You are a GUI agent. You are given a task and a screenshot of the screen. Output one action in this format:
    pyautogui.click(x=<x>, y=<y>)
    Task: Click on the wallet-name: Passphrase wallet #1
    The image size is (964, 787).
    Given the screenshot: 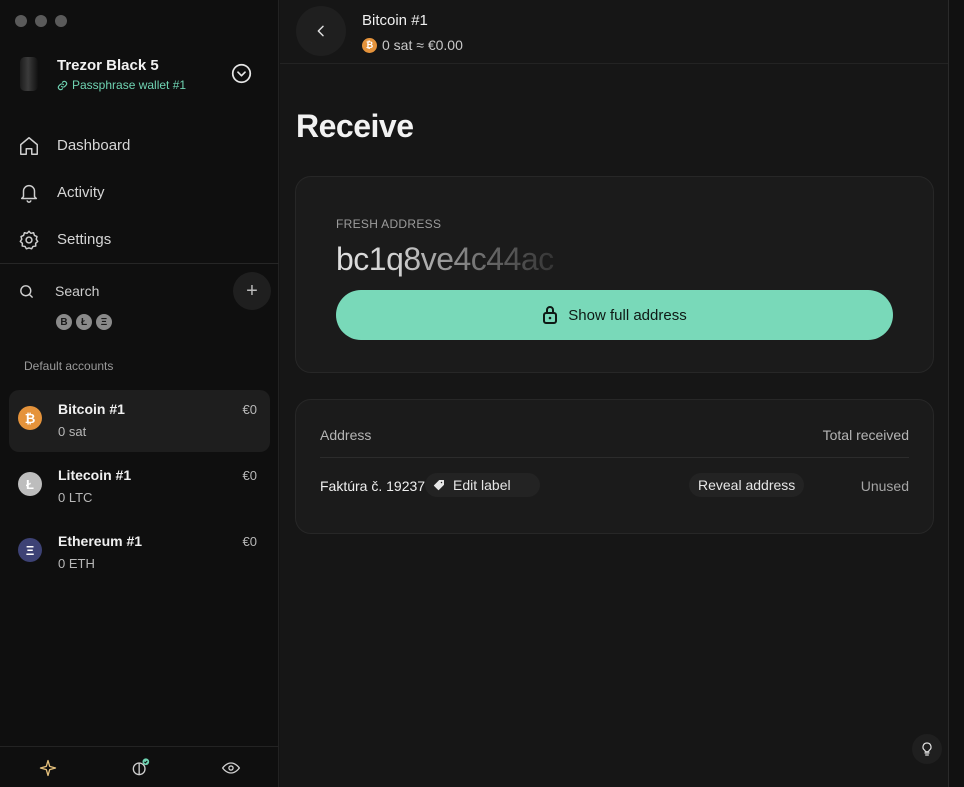 What is the action you would take?
    pyautogui.click(x=121, y=85)
    